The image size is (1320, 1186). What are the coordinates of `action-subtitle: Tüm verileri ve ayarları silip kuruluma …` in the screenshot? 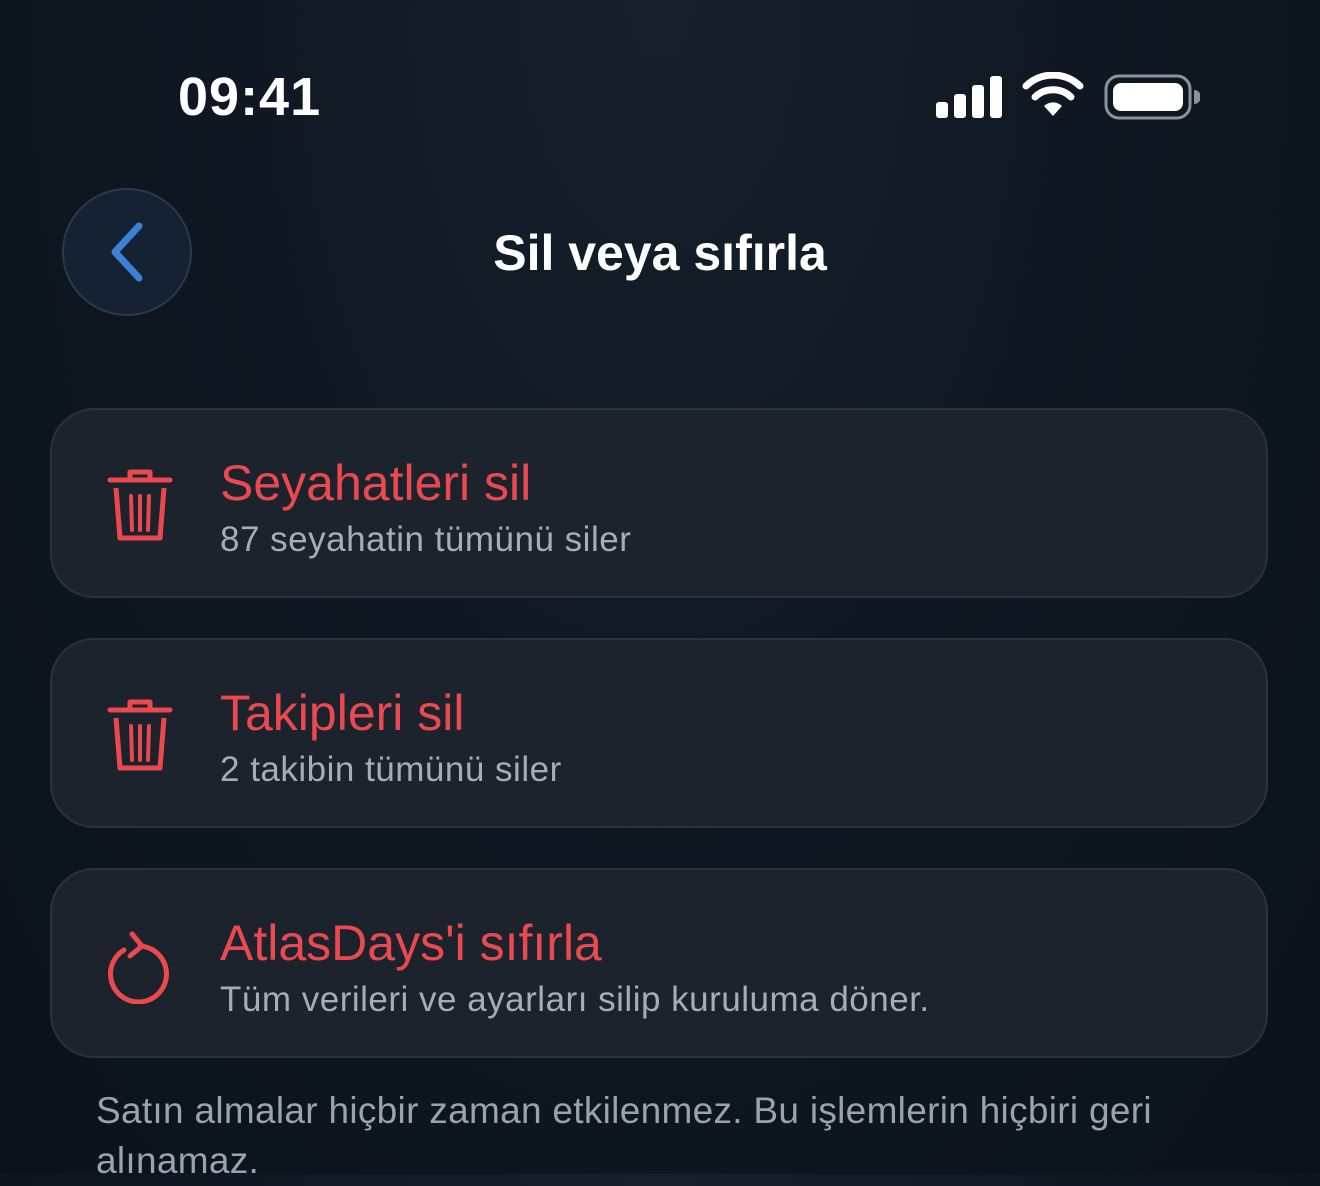 It's located at (575, 999).